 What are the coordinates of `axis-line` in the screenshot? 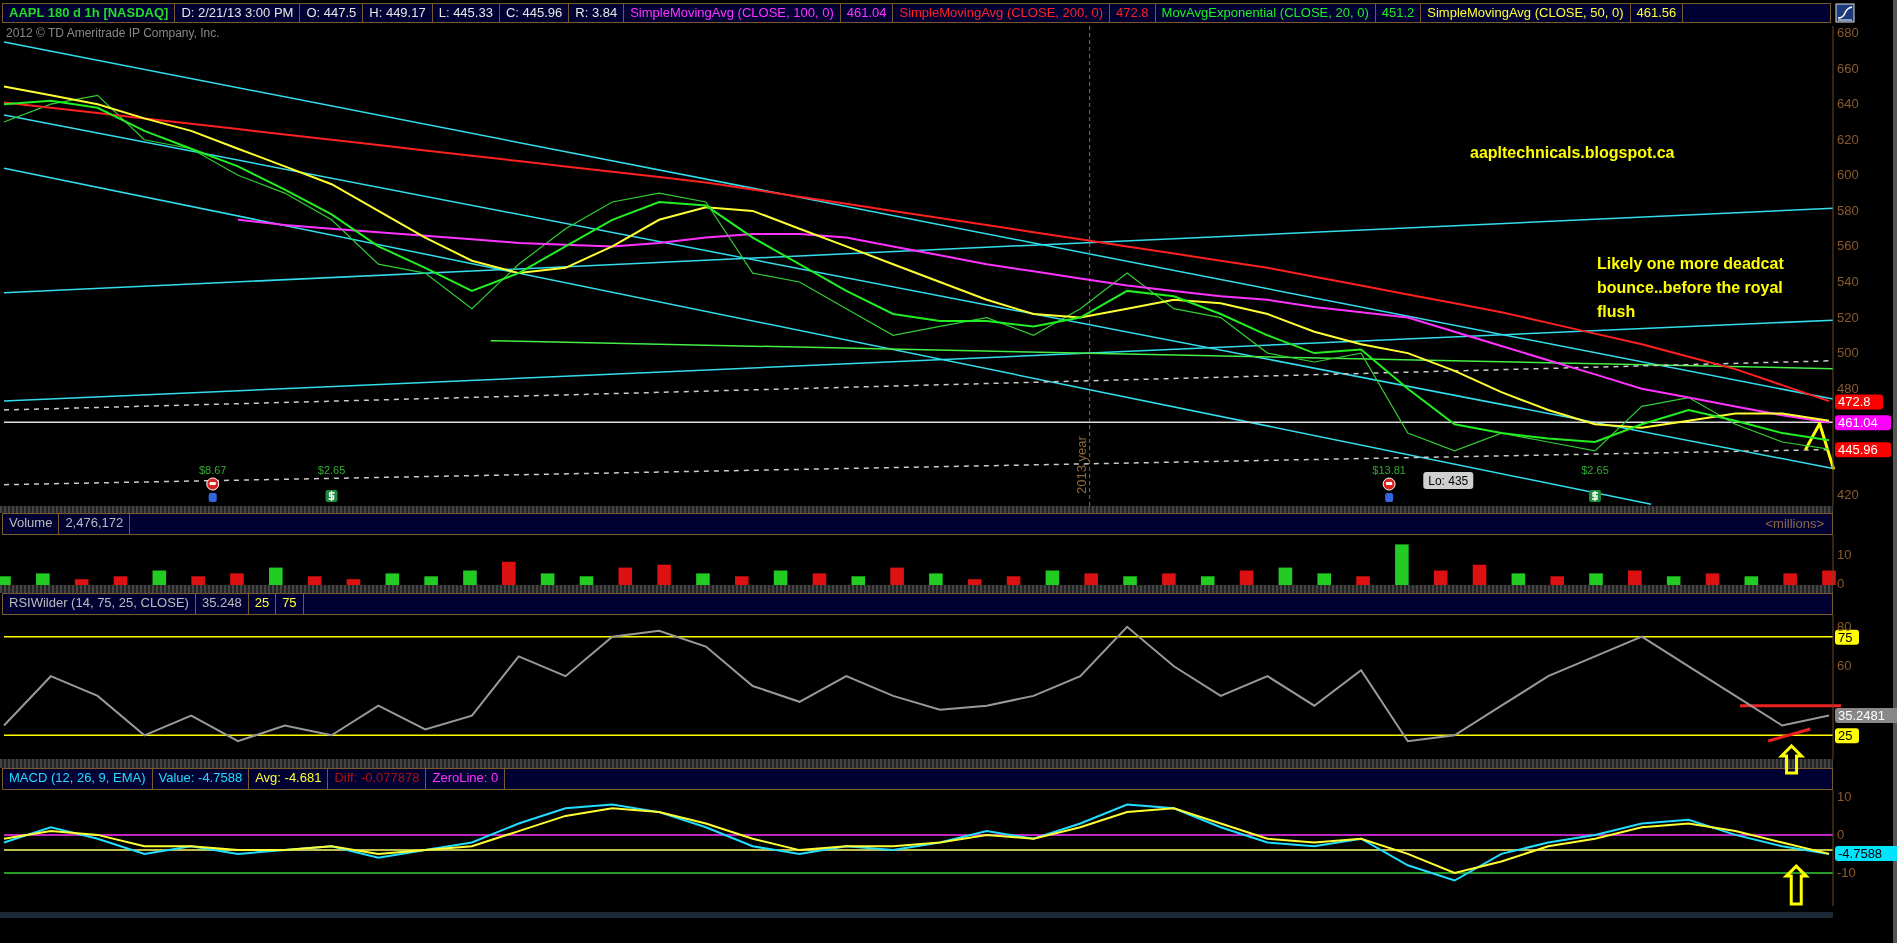 It's located at (1833, 560).